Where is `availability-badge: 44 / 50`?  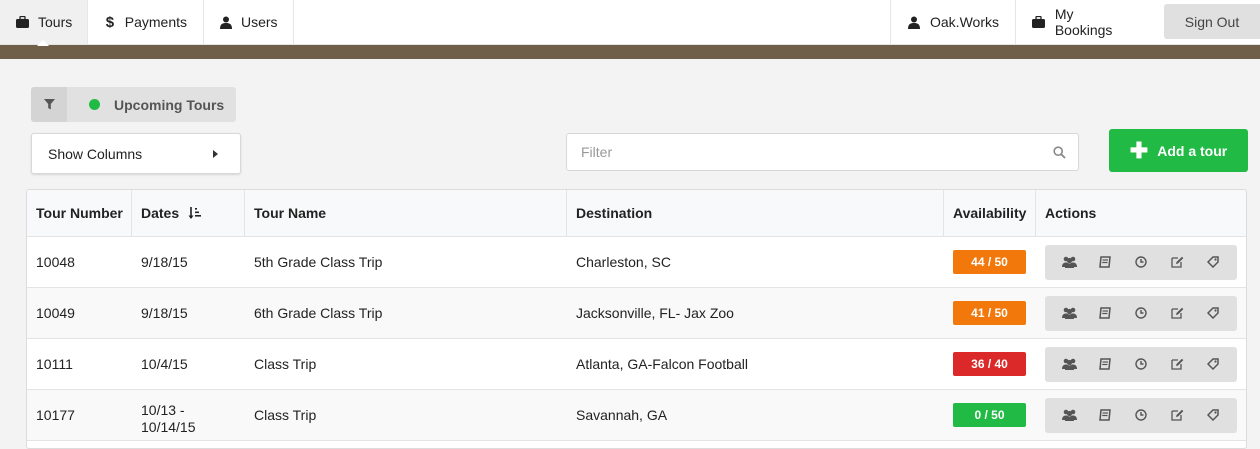
availability-badge: 44 / 50 is located at coordinates (989, 262).